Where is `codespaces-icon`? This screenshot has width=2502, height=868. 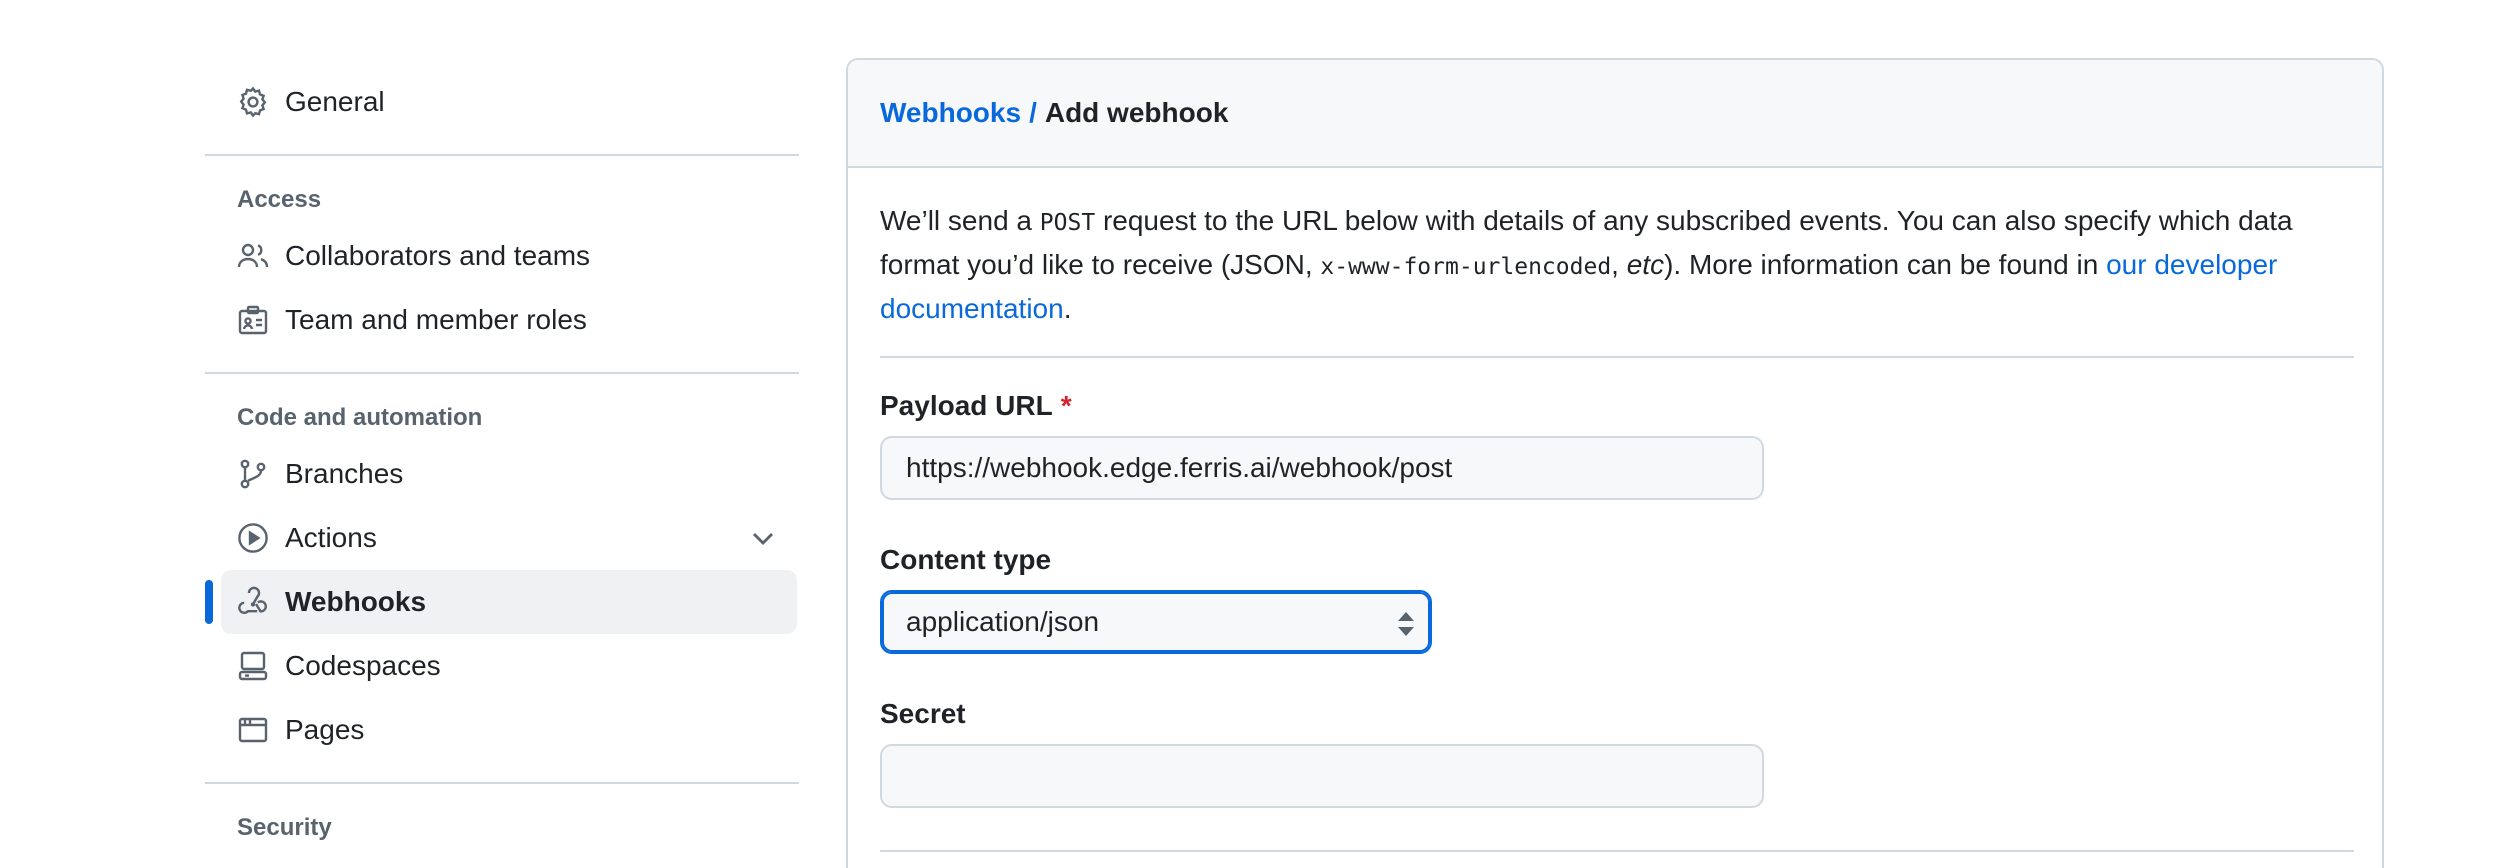 codespaces-icon is located at coordinates (253, 666).